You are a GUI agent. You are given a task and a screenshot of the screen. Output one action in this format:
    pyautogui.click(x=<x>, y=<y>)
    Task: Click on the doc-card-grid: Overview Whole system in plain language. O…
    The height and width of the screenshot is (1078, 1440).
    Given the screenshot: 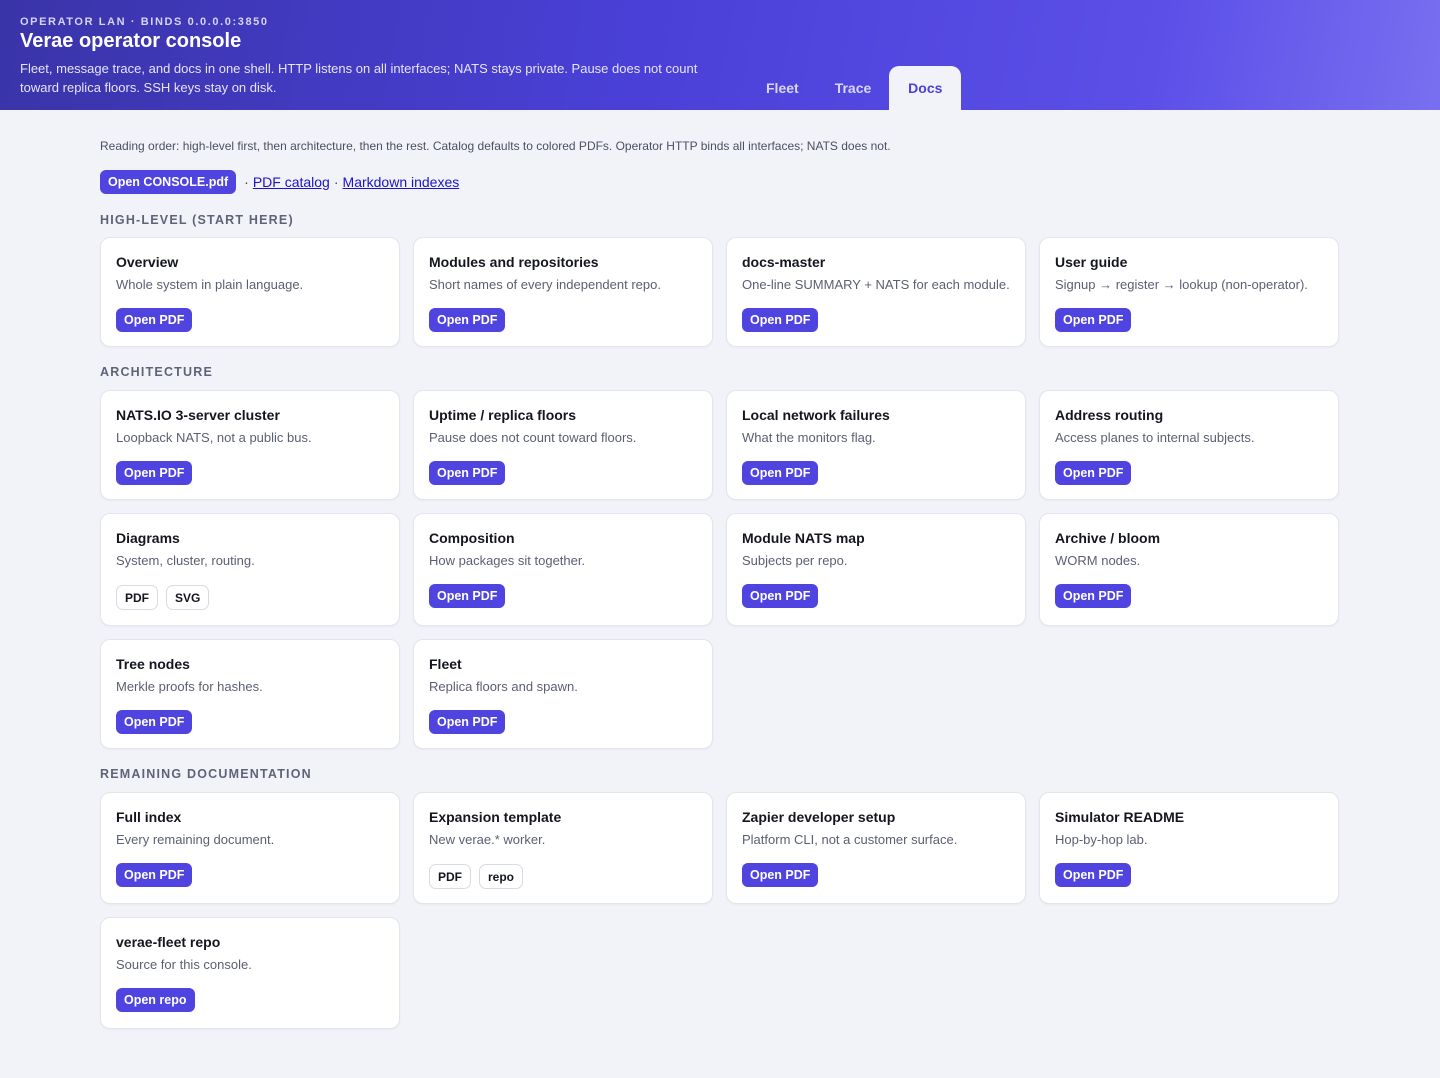 What is the action you would take?
    pyautogui.click(x=720, y=292)
    